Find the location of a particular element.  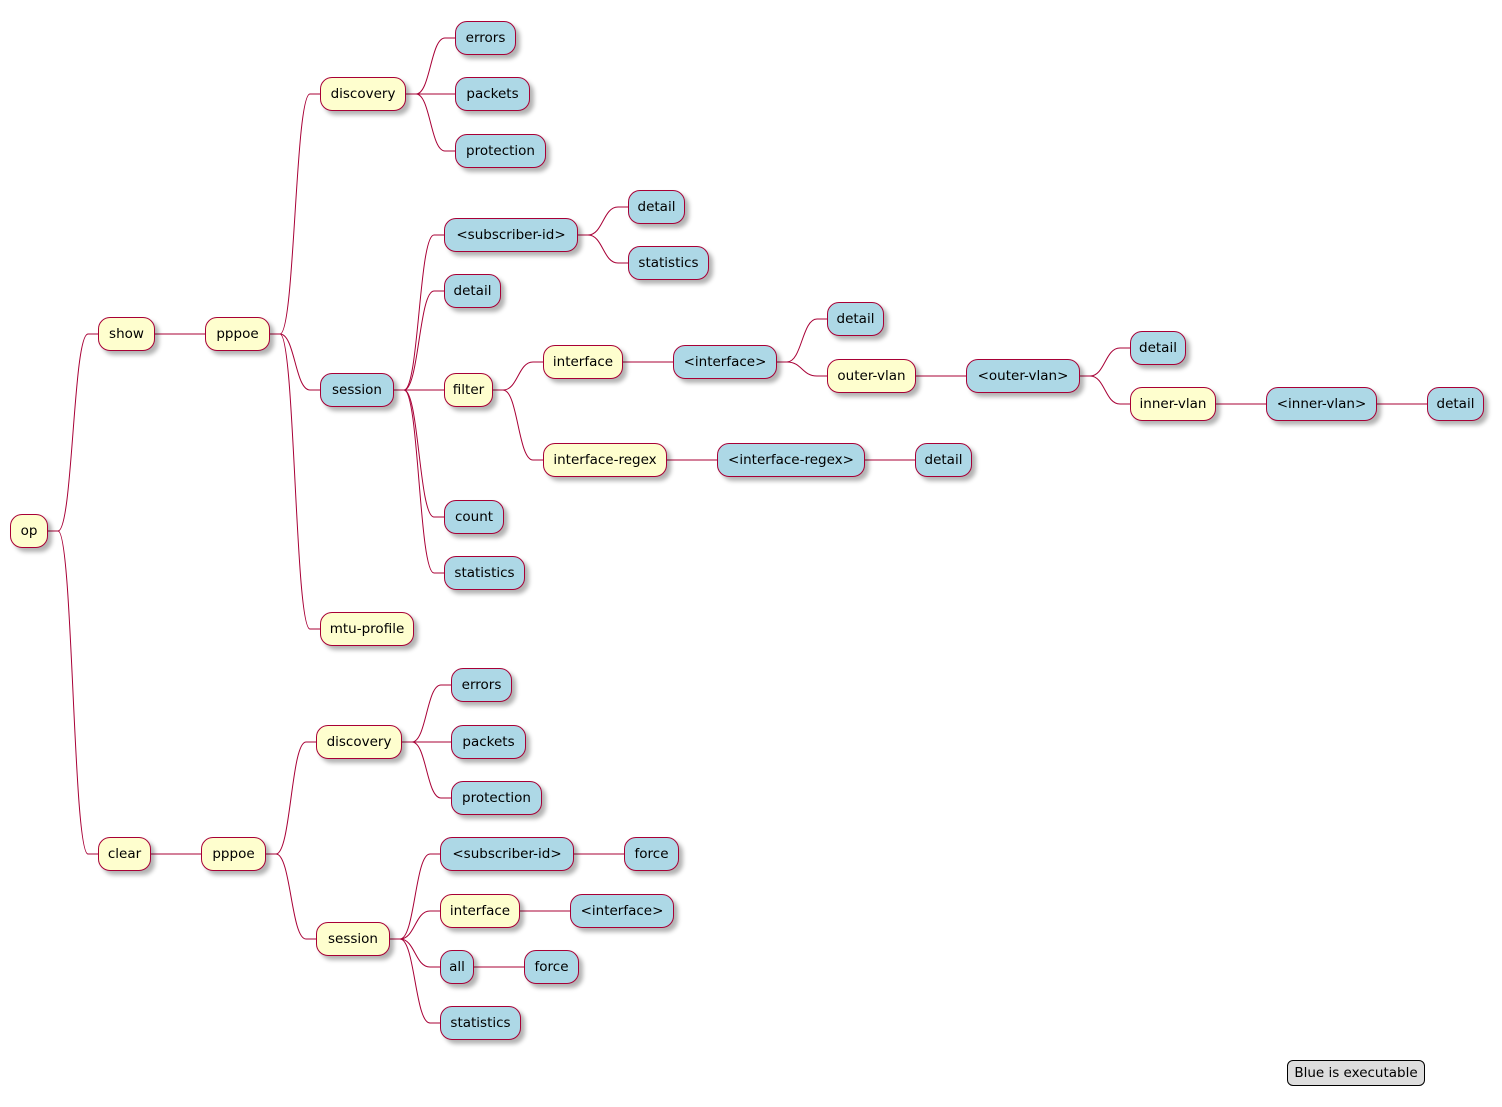

mindmap-node-all: all is located at coordinates (457, 967).